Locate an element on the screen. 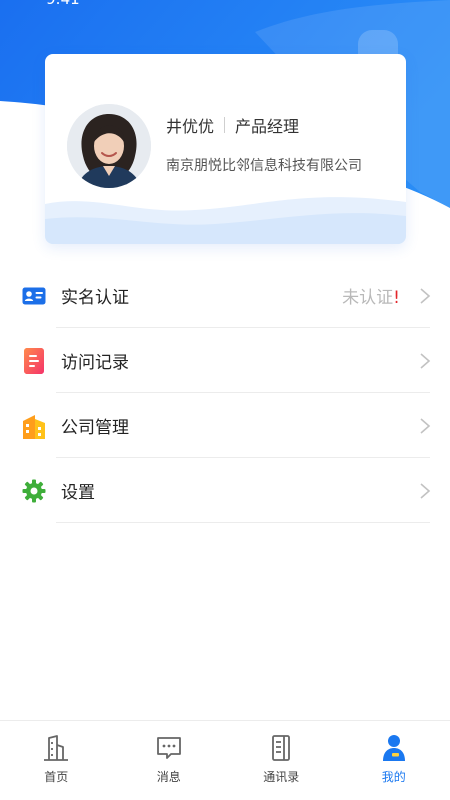 The image size is (450, 800). status-bar: 9:41 is located at coordinates (225, 5).